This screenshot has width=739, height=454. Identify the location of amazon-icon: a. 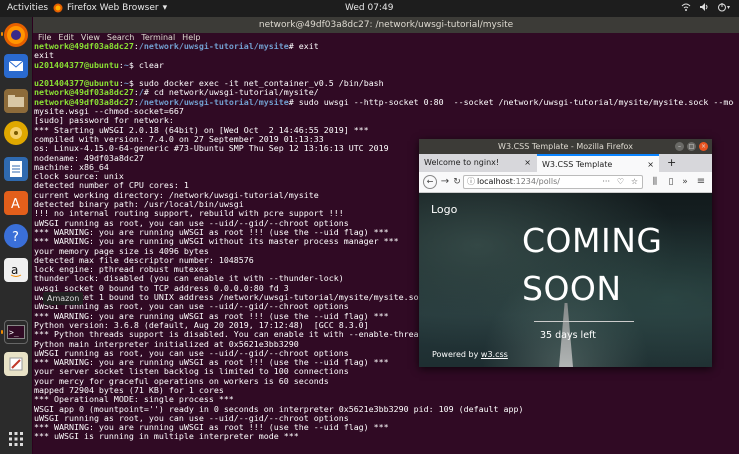
(16, 270).